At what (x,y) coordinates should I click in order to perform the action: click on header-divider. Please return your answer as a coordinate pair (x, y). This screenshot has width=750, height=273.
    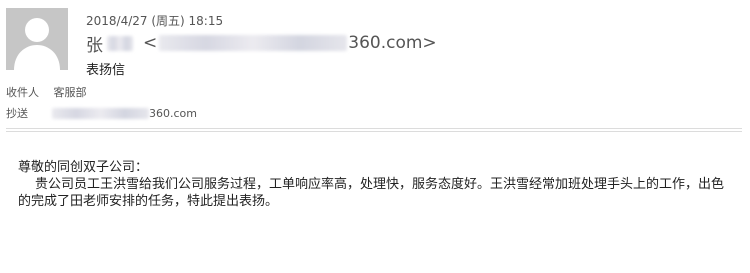
    Looking at the image, I should click on (374, 128).